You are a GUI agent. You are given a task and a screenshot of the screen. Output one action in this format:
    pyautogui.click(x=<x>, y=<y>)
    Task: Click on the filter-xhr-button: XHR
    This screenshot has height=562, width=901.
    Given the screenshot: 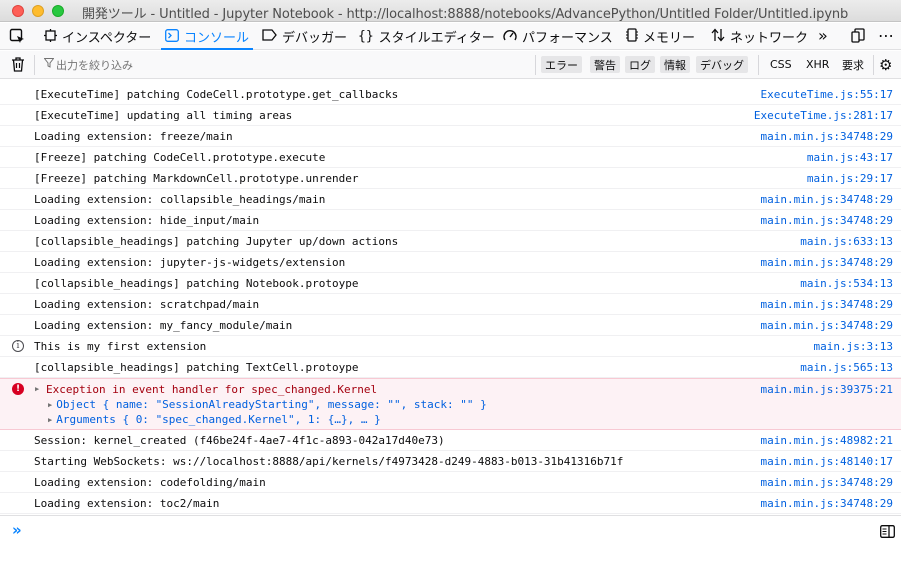 What is the action you would take?
    pyautogui.click(x=817, y=64)
    